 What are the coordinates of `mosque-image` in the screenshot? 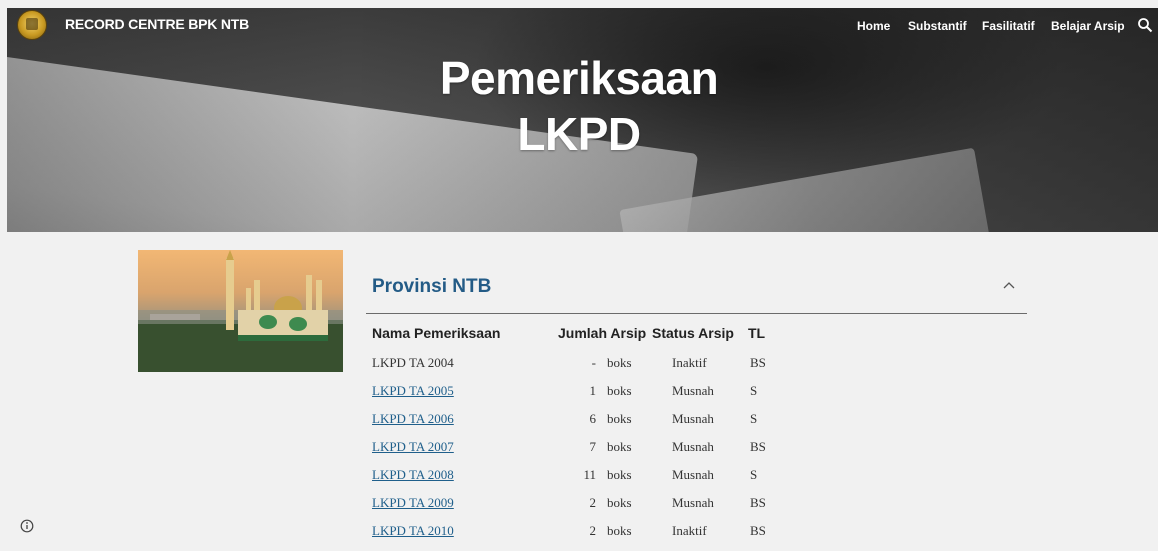 It's located at (240, 311).